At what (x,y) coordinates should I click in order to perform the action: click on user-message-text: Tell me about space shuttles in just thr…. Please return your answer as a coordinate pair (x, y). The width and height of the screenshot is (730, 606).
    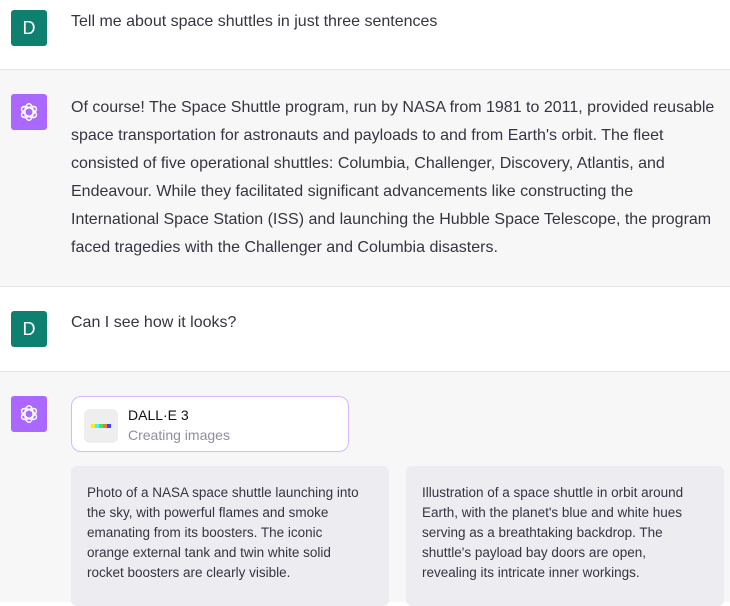
    Looking at the image, I should click on (254, 21).